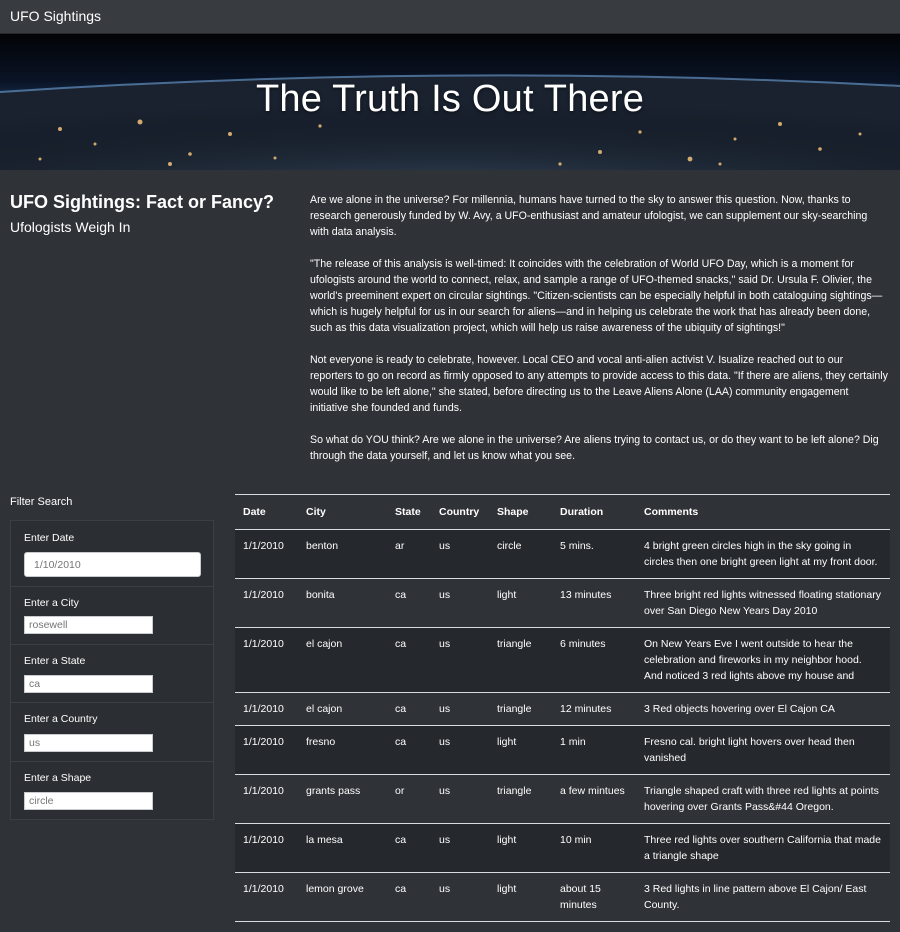  Describe the element at coordinates (586, 709) in the screenshot. I see `cell-duration: 12 minutes` at that location.